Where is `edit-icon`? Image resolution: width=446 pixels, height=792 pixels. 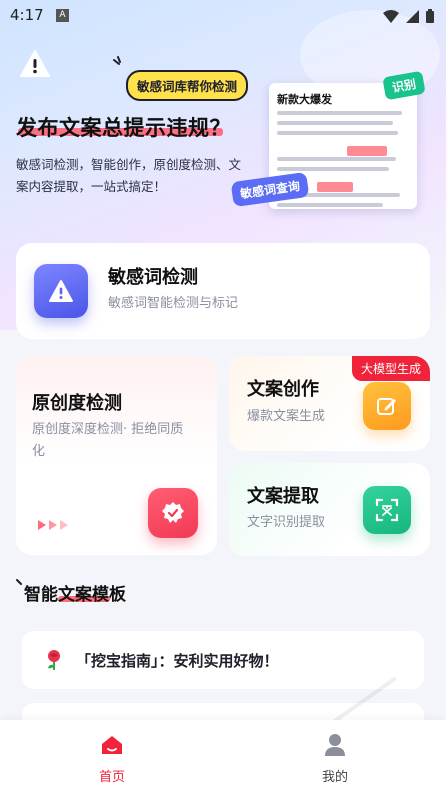
edit-icon is located at coordinates (387, 406).